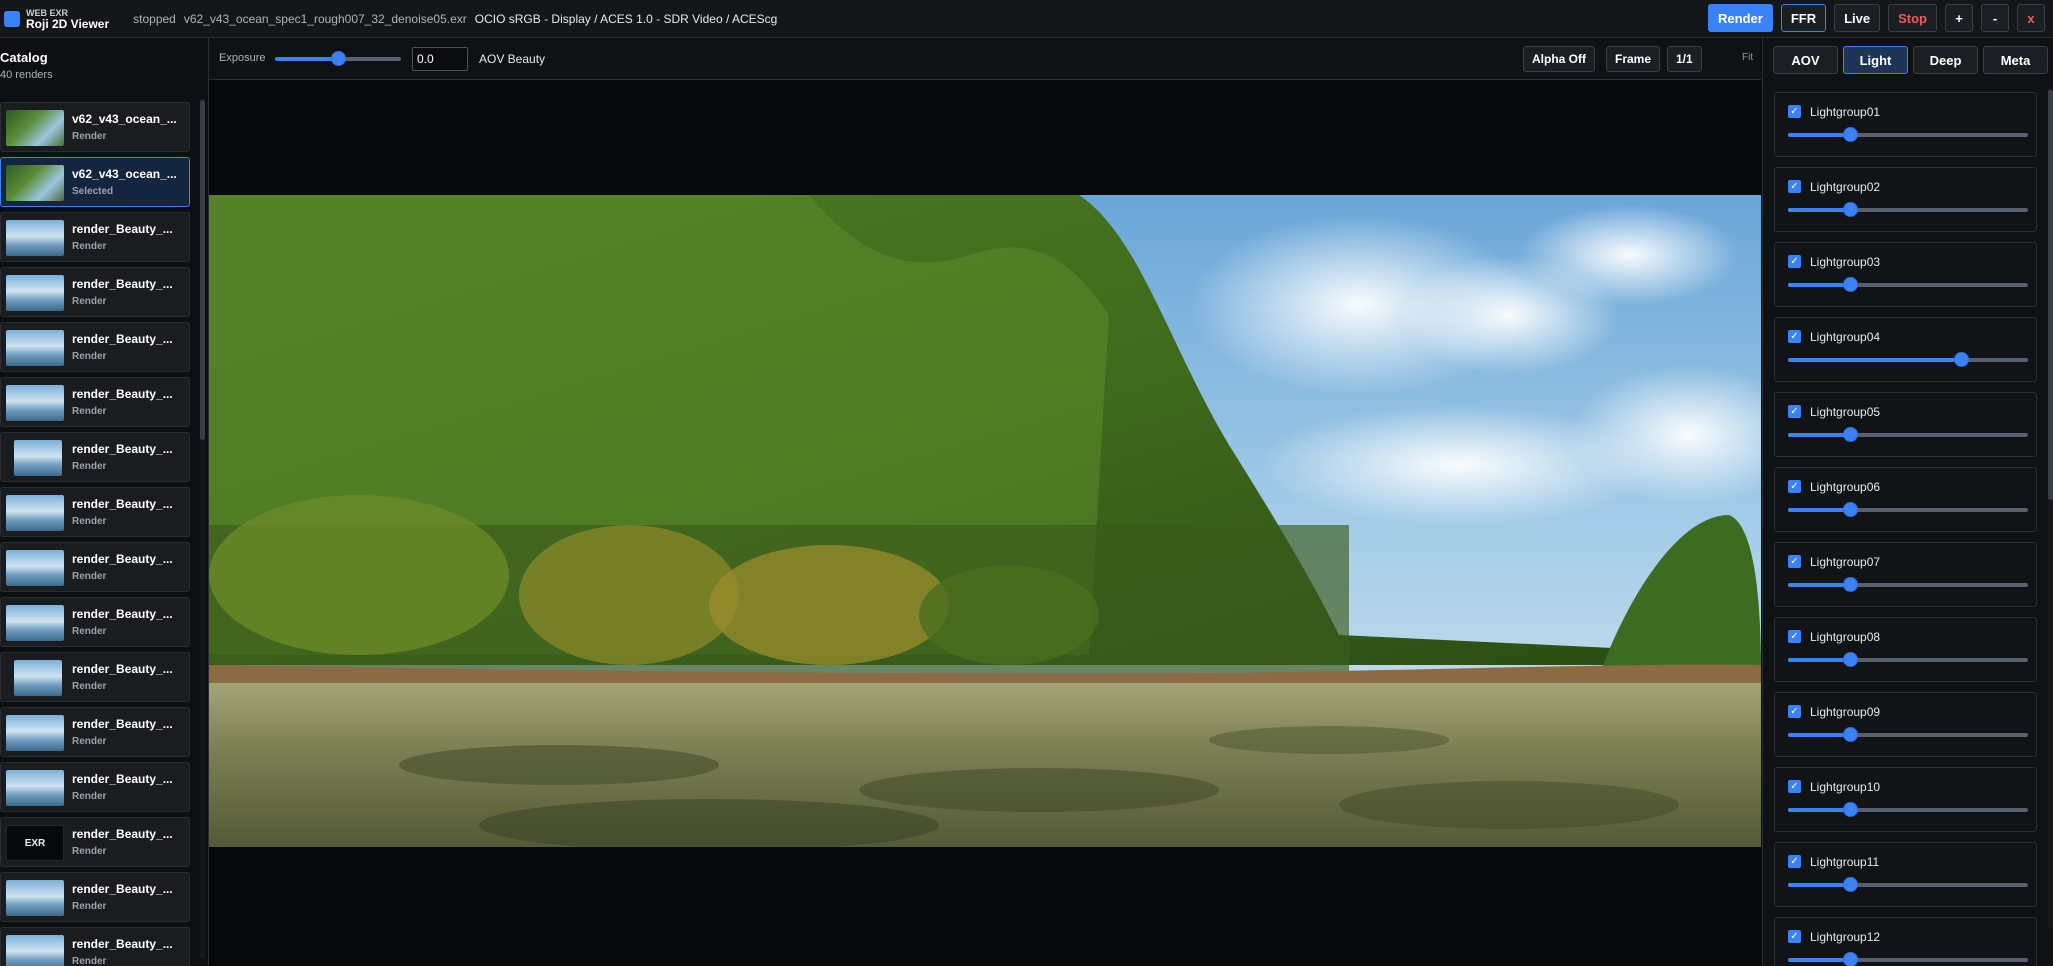  Describe the element at coordinates (1959, 18) in the screenshot. I see `zoom-in-button: +` at that location.